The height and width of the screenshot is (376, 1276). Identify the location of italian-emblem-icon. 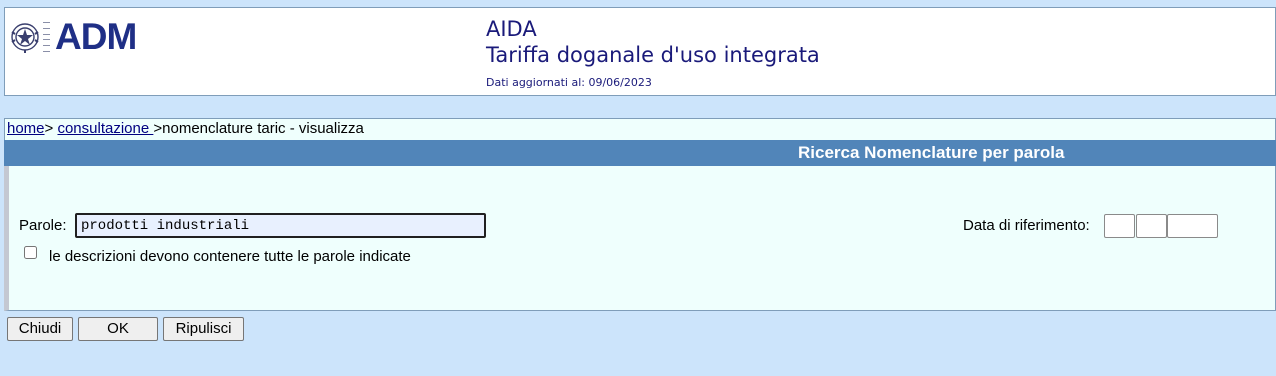
(25, 38).